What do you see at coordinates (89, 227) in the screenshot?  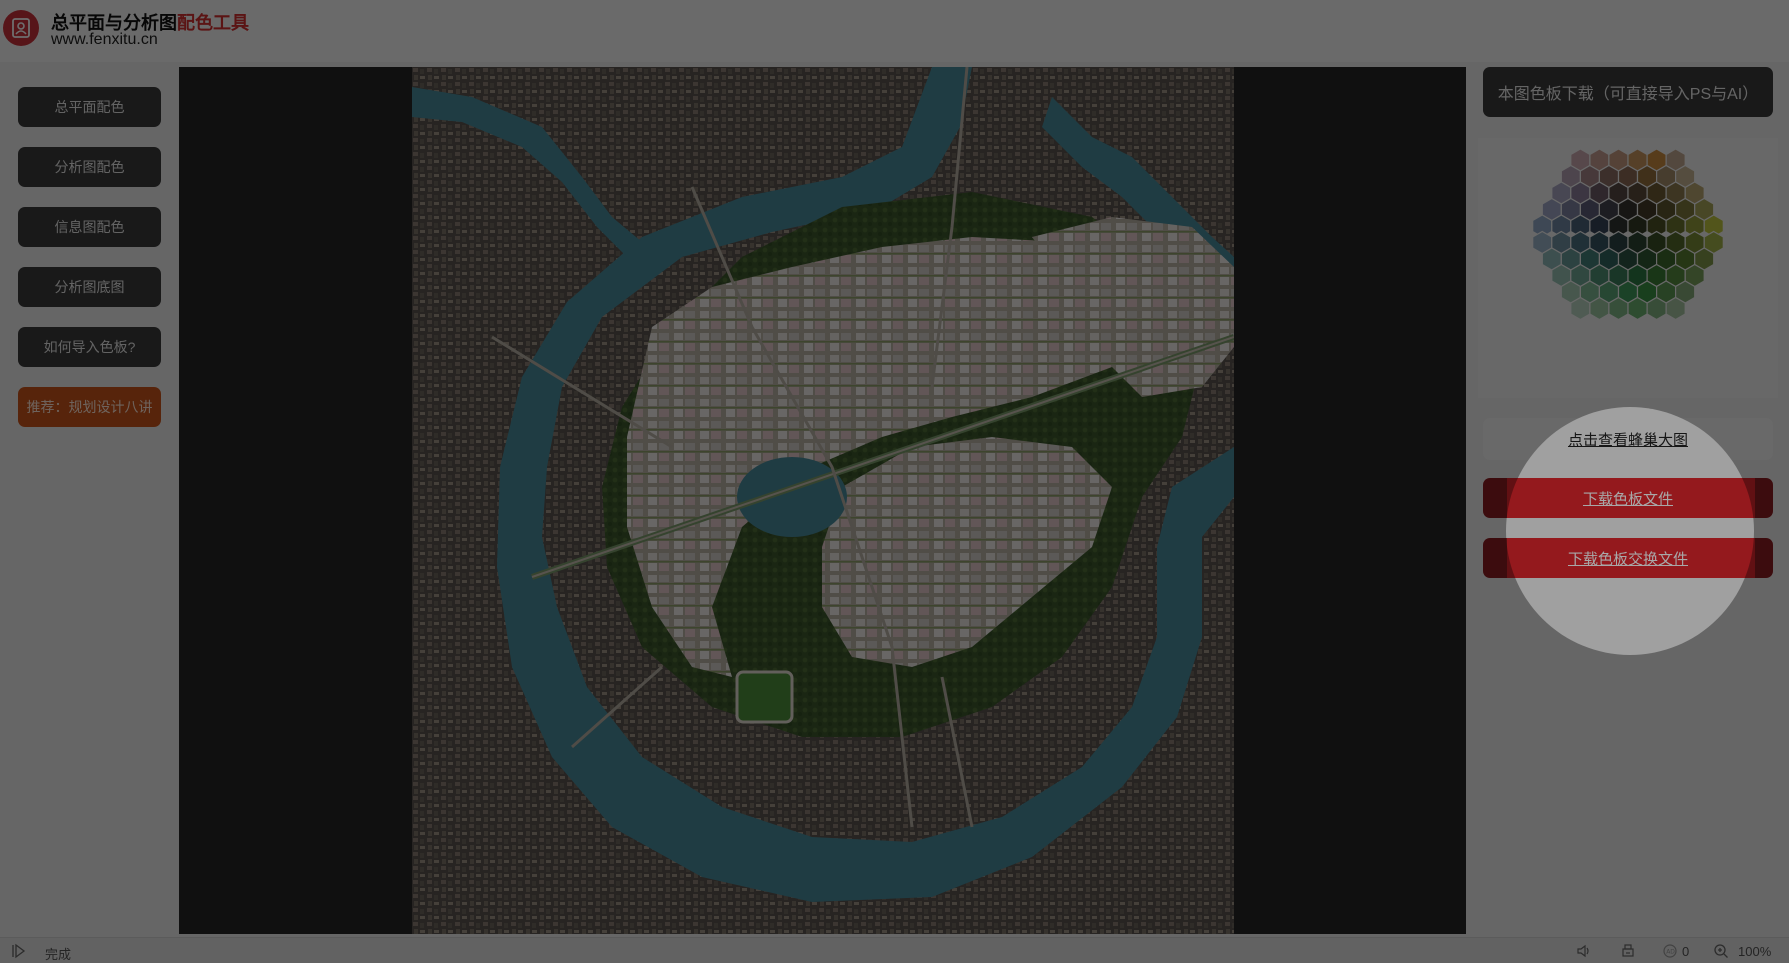 I see `nav-infographic-colors: 信息图配色` at bounding box center [89, 227].